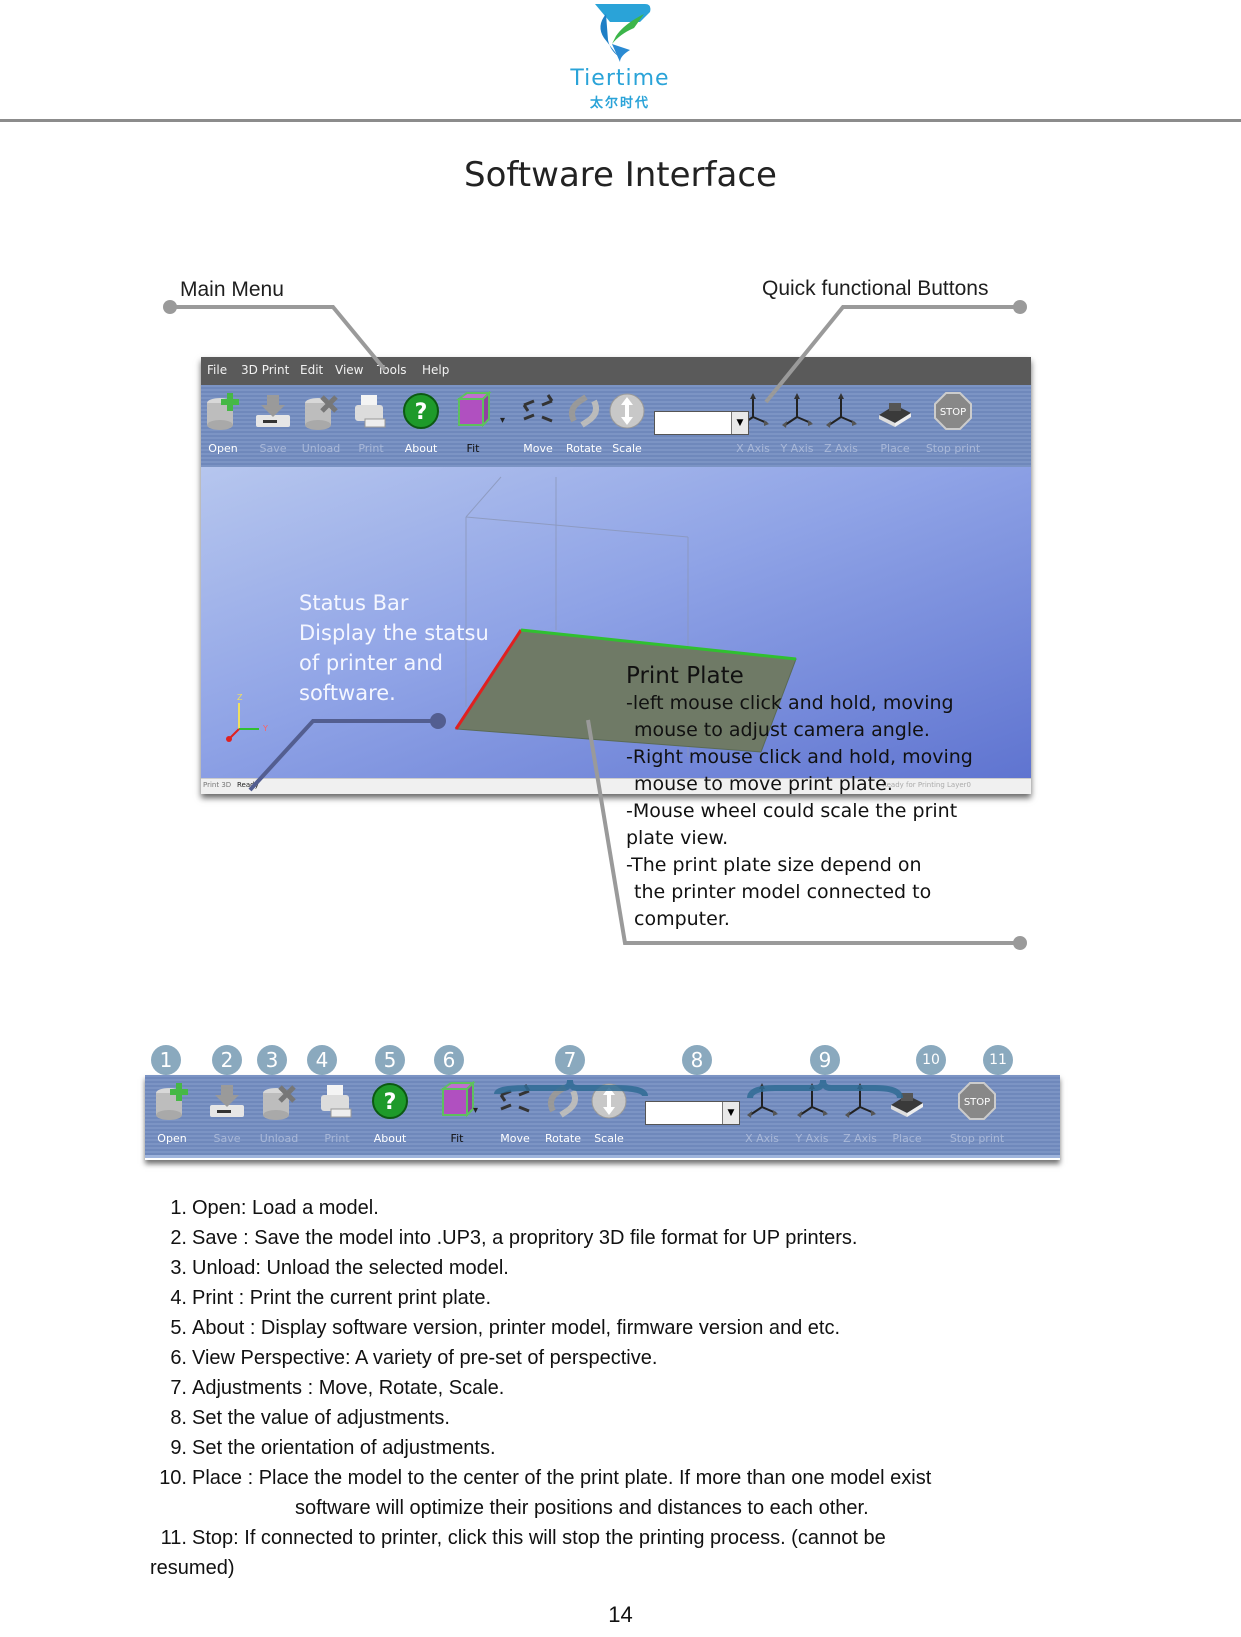 This screenshot has width=1241, height=1637. What do you see at coordinates (799, 757) in the screenshot?
I see `print-plate-callout-line: -Right mouse click and hold, moving` at bounding box center [799, 757].